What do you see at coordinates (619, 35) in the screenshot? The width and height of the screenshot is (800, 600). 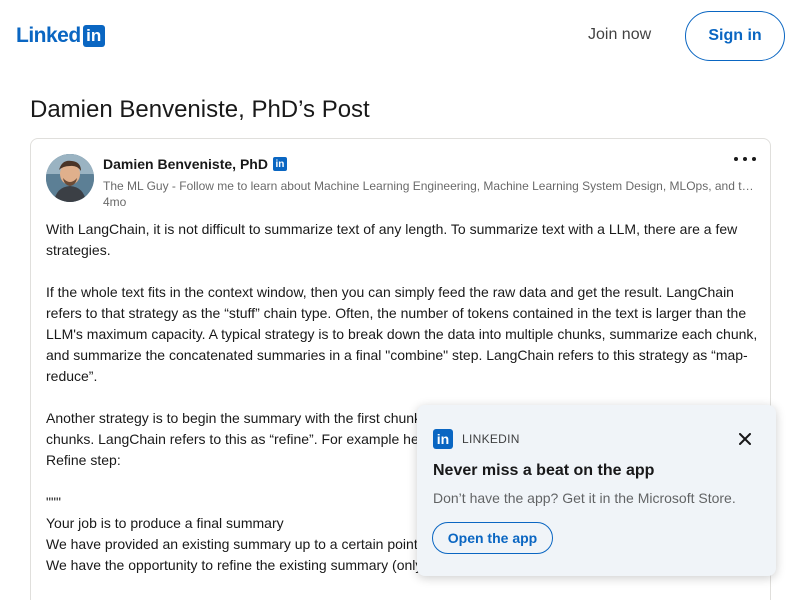 I see `join-now-button: Join now` at bounding box center [619, 35].